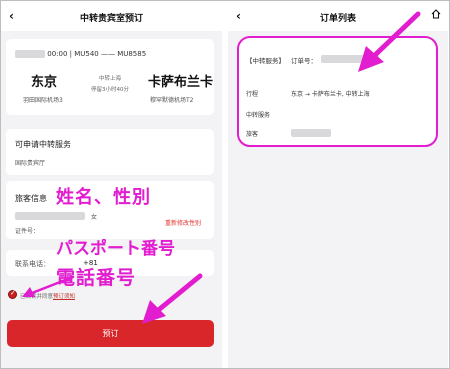  Describe the element at coordinates (350, 59) in the screenshot. I see `redacted-order-number` at that location.